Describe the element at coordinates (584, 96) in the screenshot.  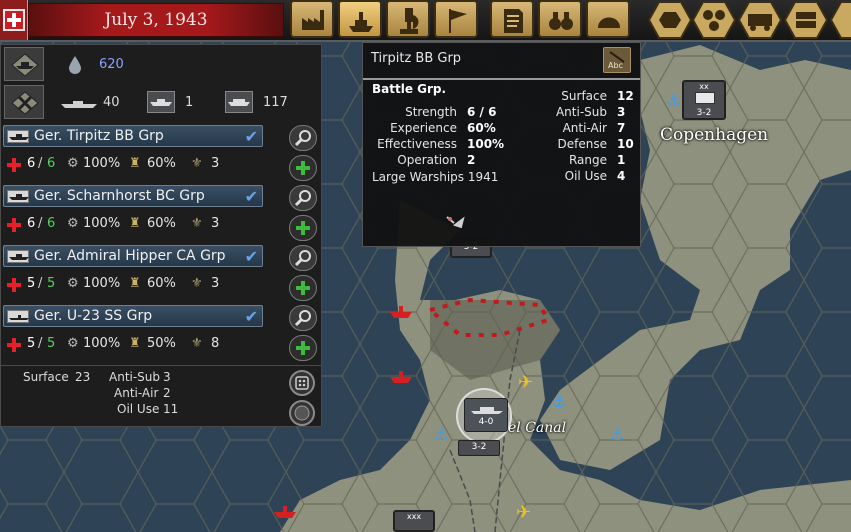
I see `surface-label: Surface` at that location.